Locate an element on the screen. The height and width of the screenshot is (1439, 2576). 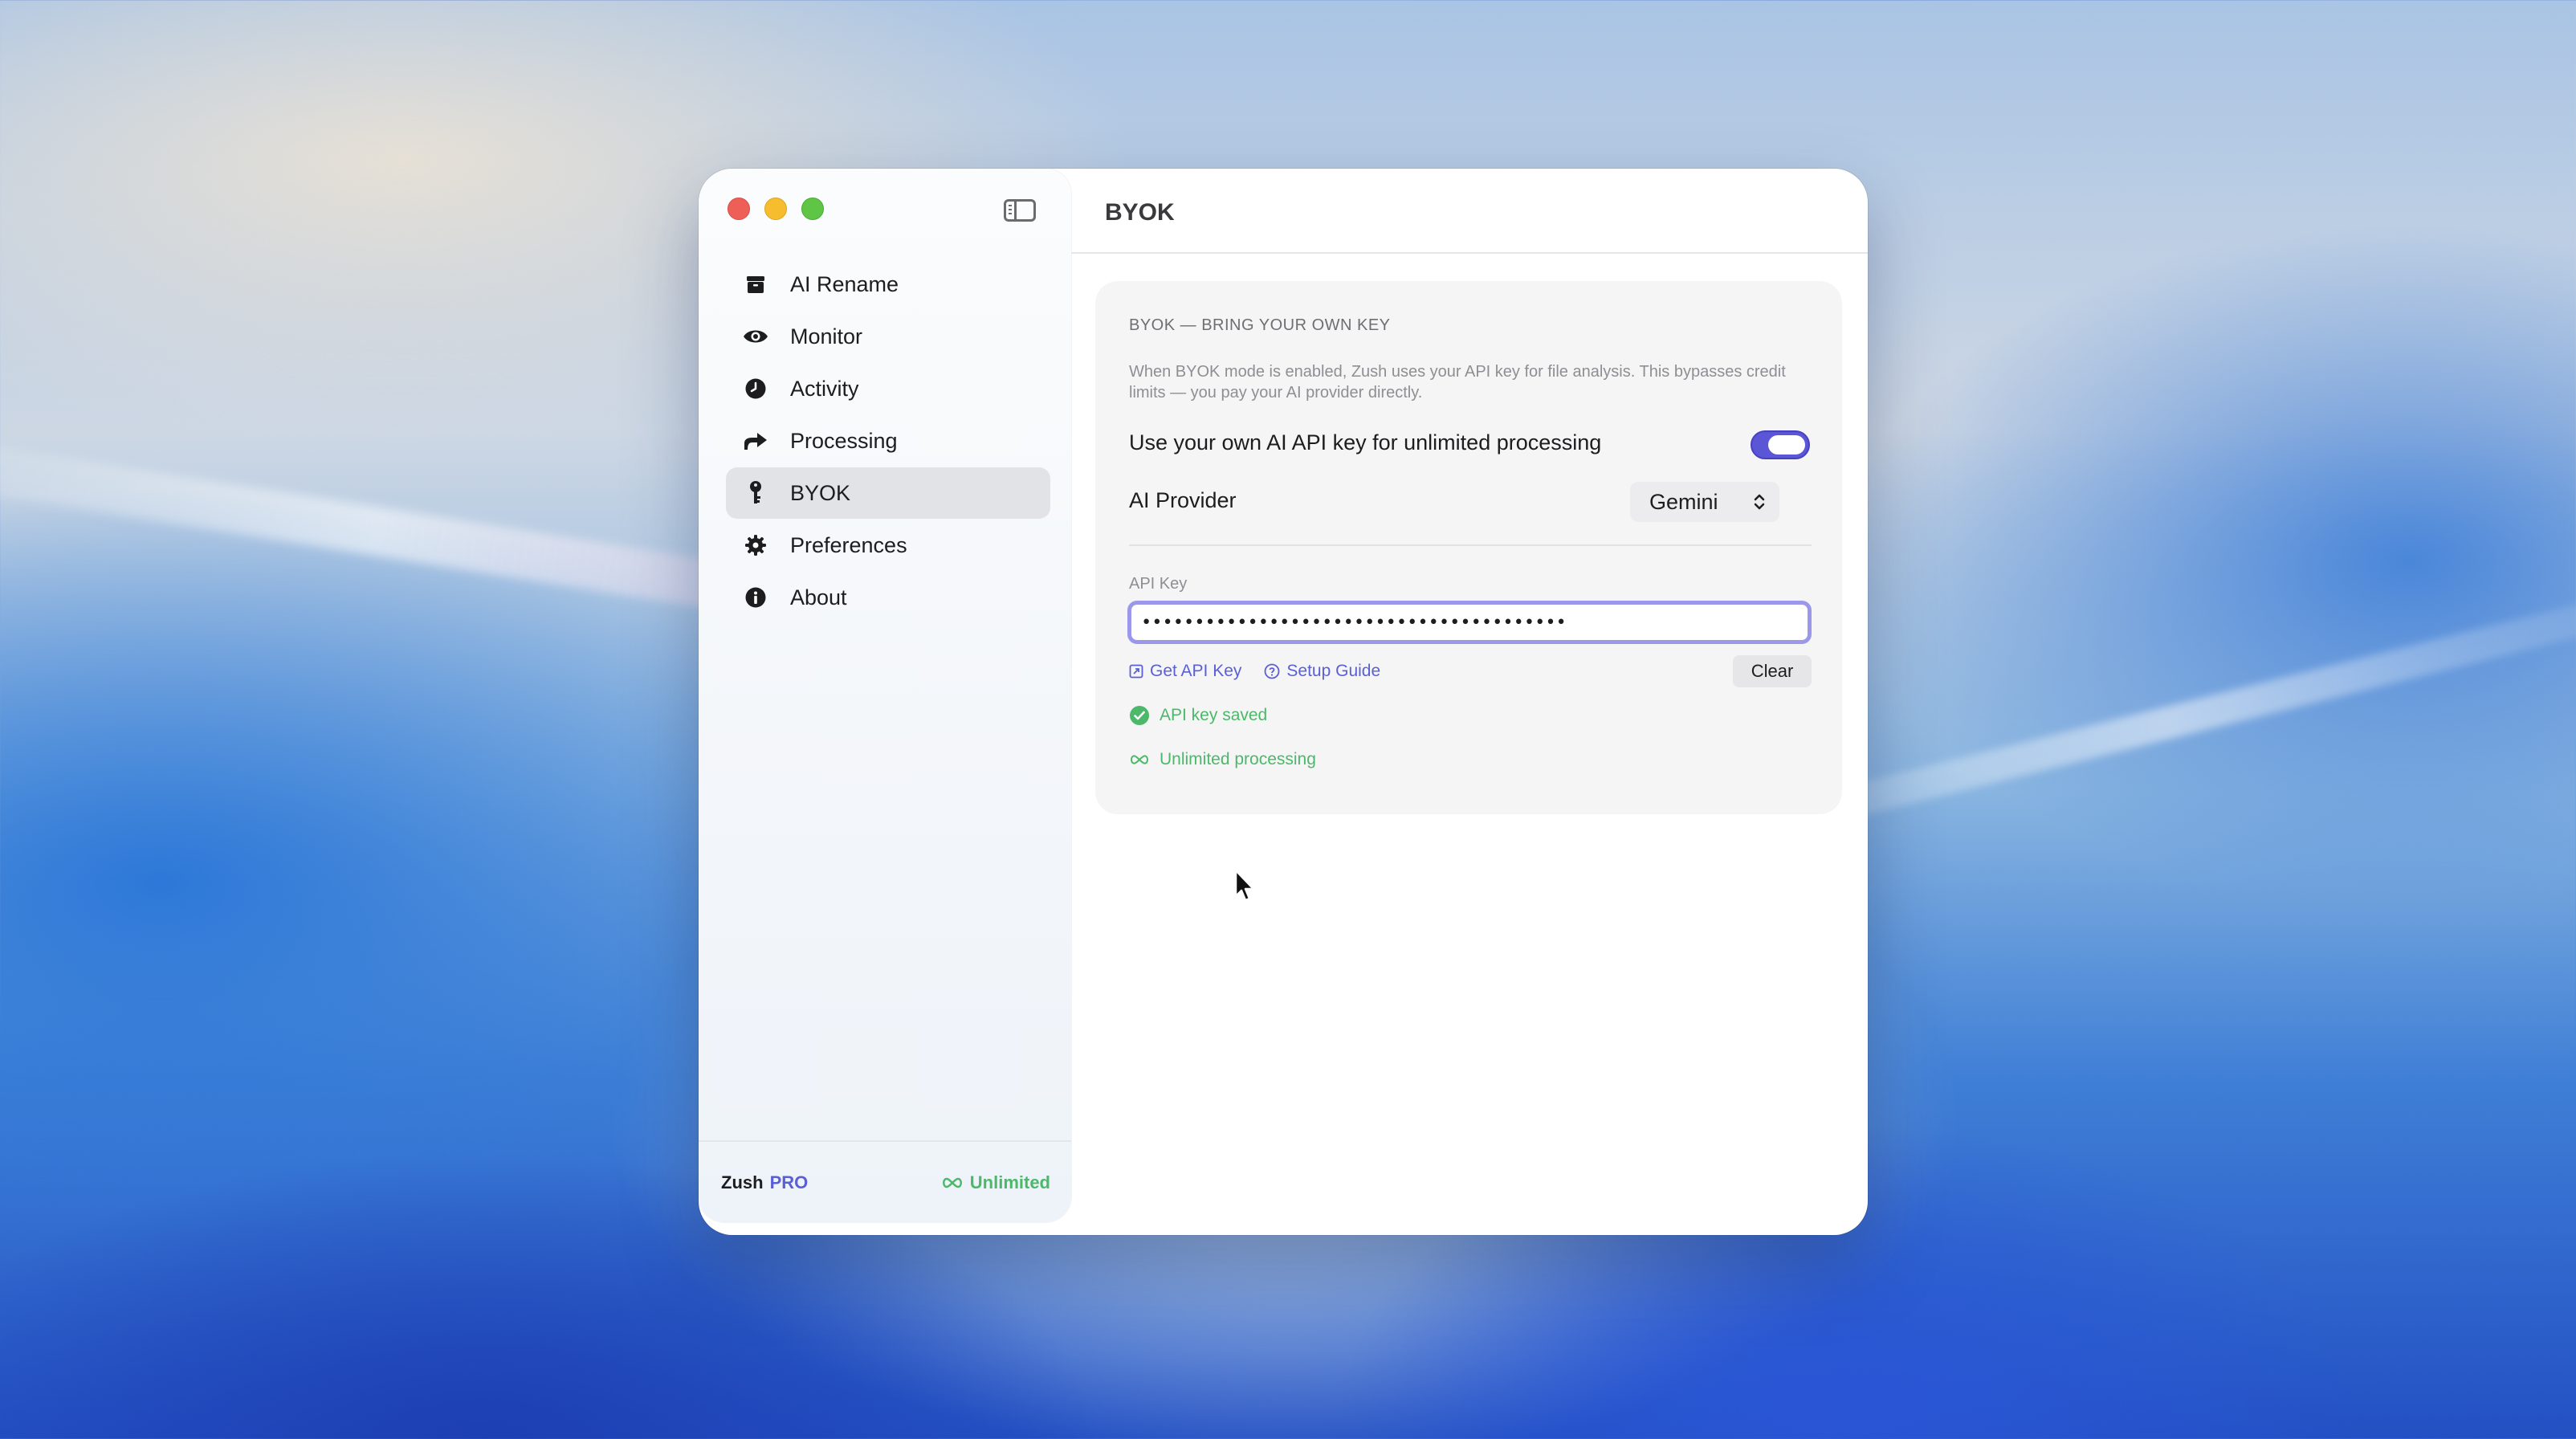
get-api-key-link: Get API Key is located at coordinates (1185, 671).